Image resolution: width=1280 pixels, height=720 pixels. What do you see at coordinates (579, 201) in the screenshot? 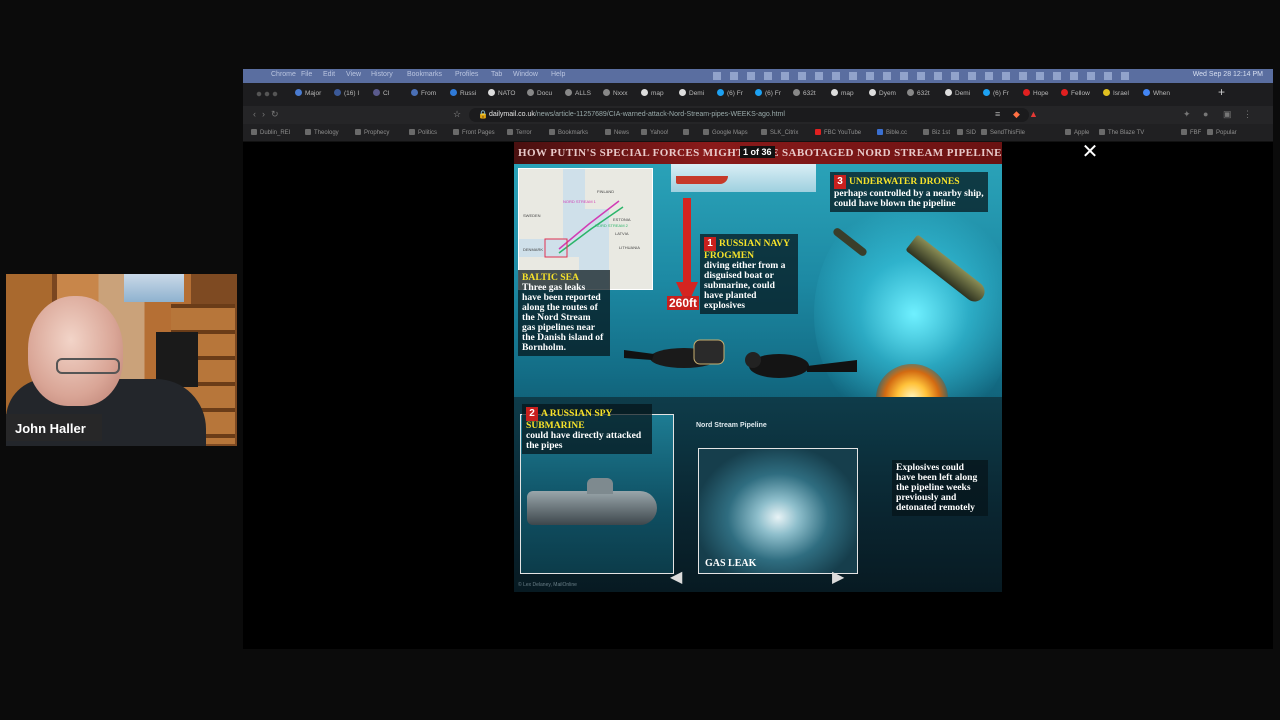
I see `map-label: NORD STREAM 1` at bounding box center [579, 201].